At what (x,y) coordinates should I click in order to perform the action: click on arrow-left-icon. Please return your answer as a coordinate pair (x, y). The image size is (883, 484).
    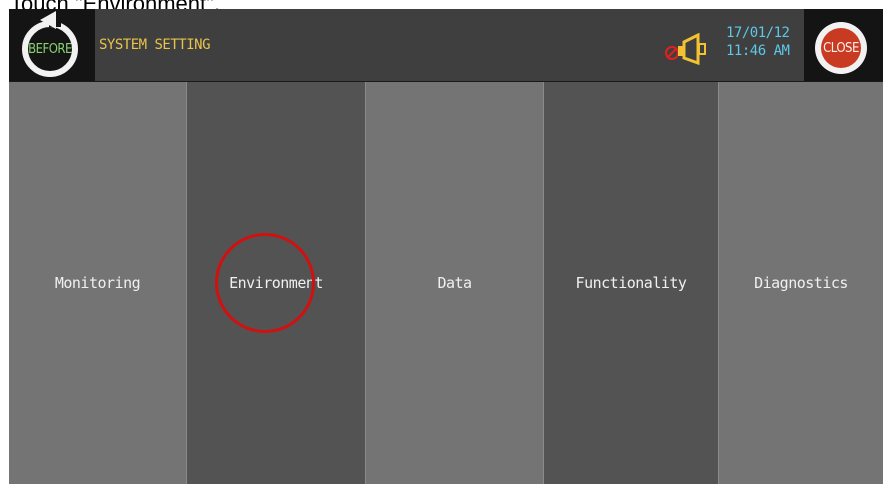
    Looking at the image, I should click on (48, 20).